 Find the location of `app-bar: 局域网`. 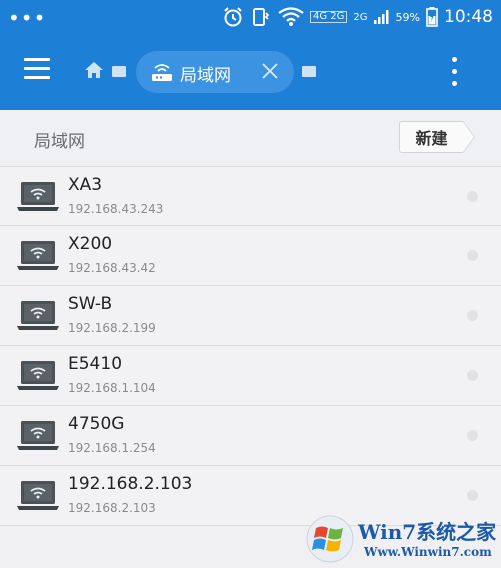

app-bar: 局域网 is located at coordinates (250, 72).